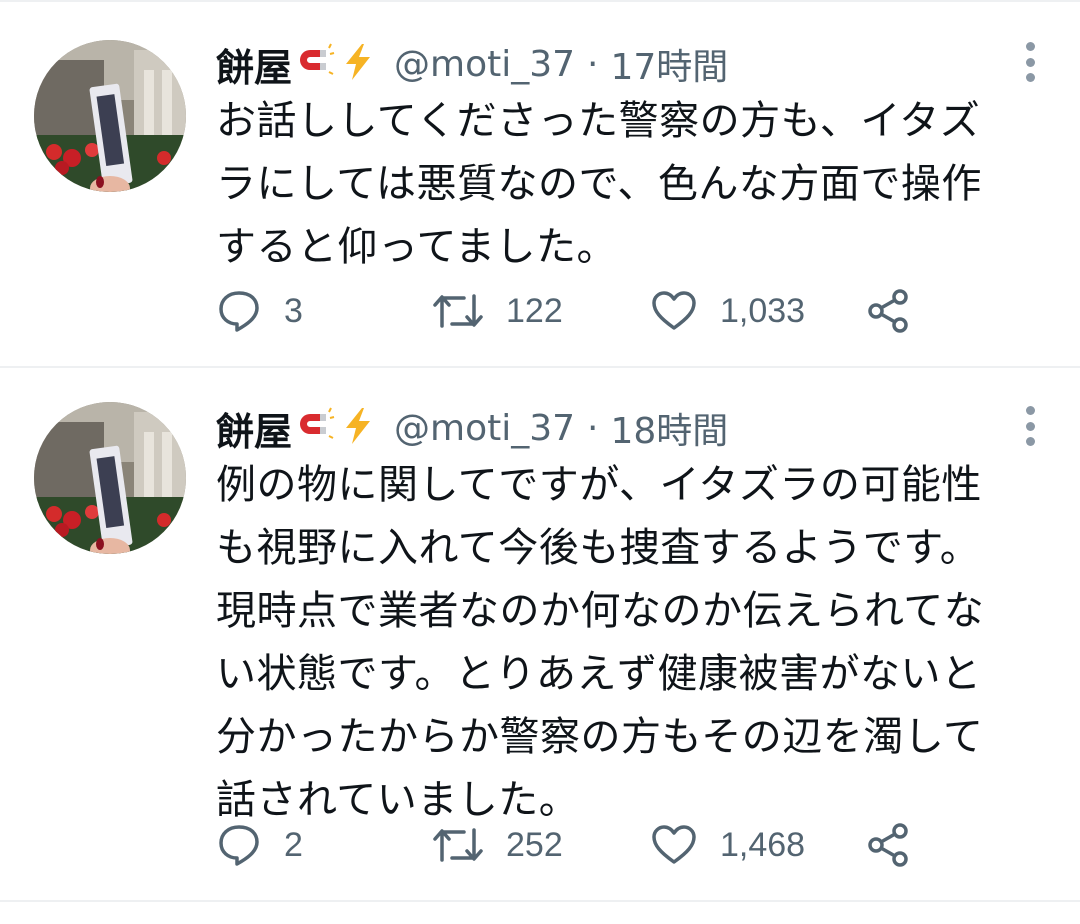 The width and height of the screenshot is (1080, 924). What do you see at coordinates (670, 64) in the screenshot?
I see `timestamp: 17時間` at bounding box center [670, 64].